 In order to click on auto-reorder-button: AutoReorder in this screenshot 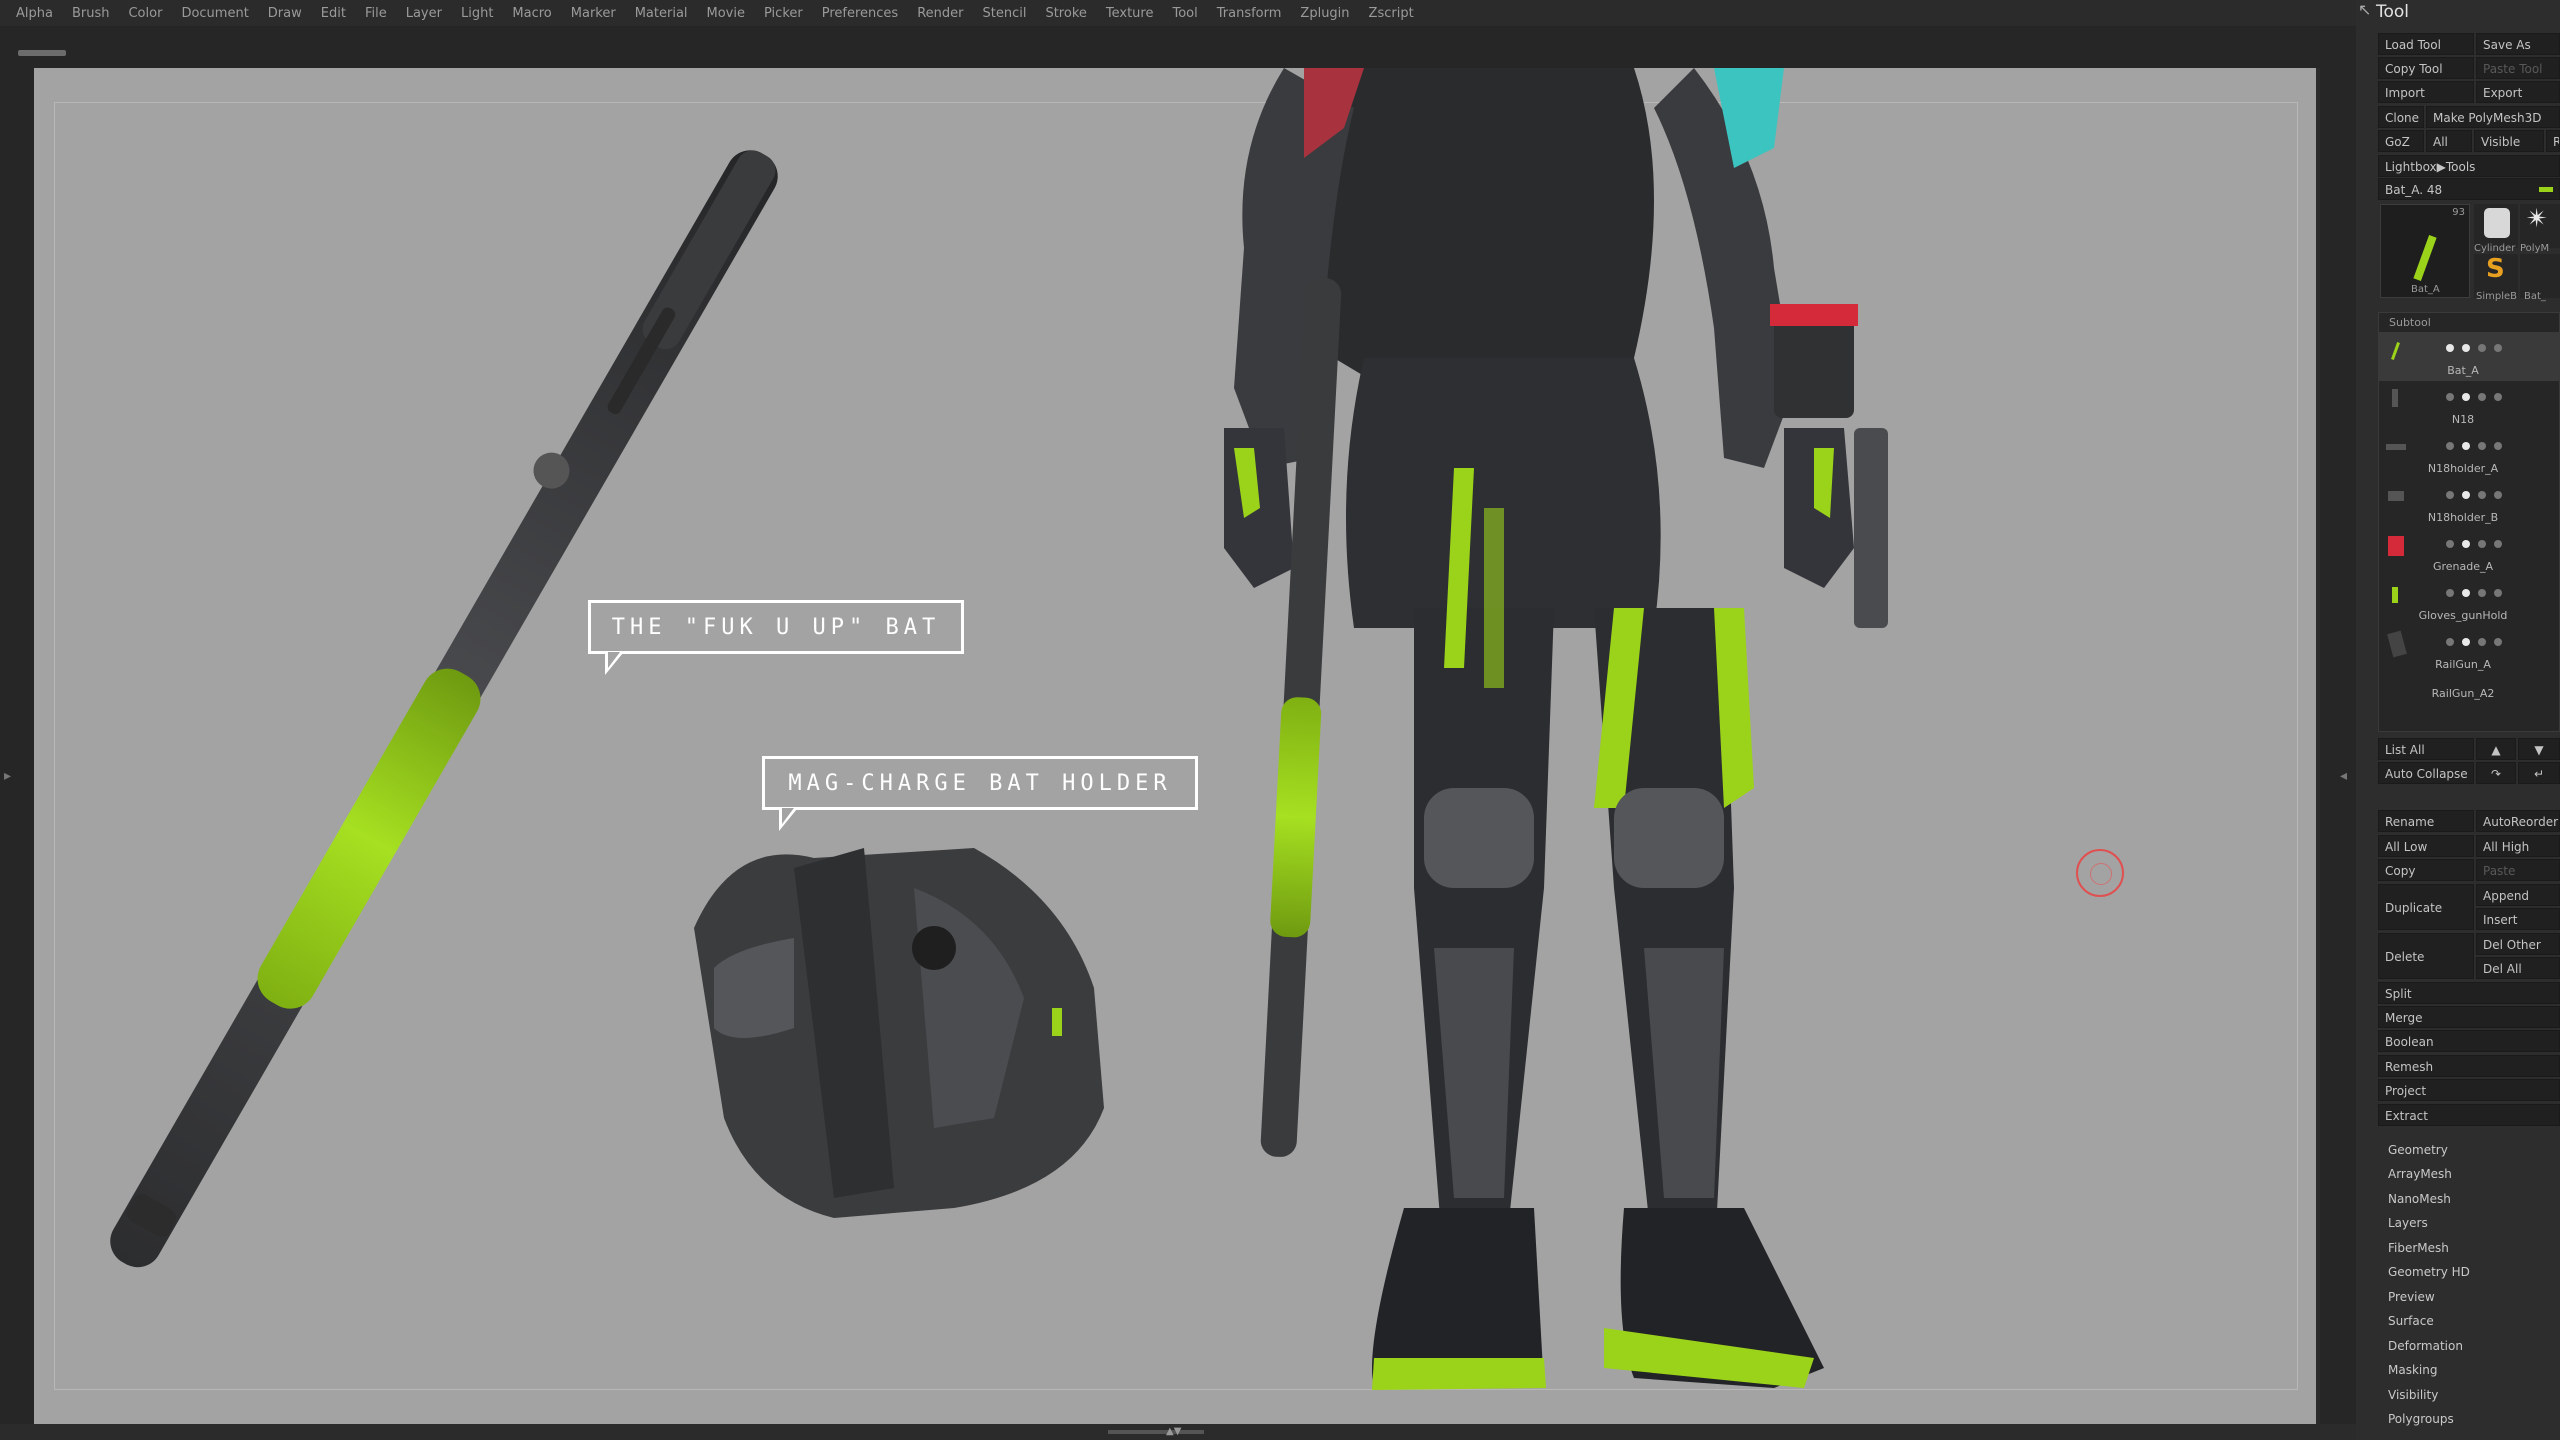, I will do `click(2518, 821)`.